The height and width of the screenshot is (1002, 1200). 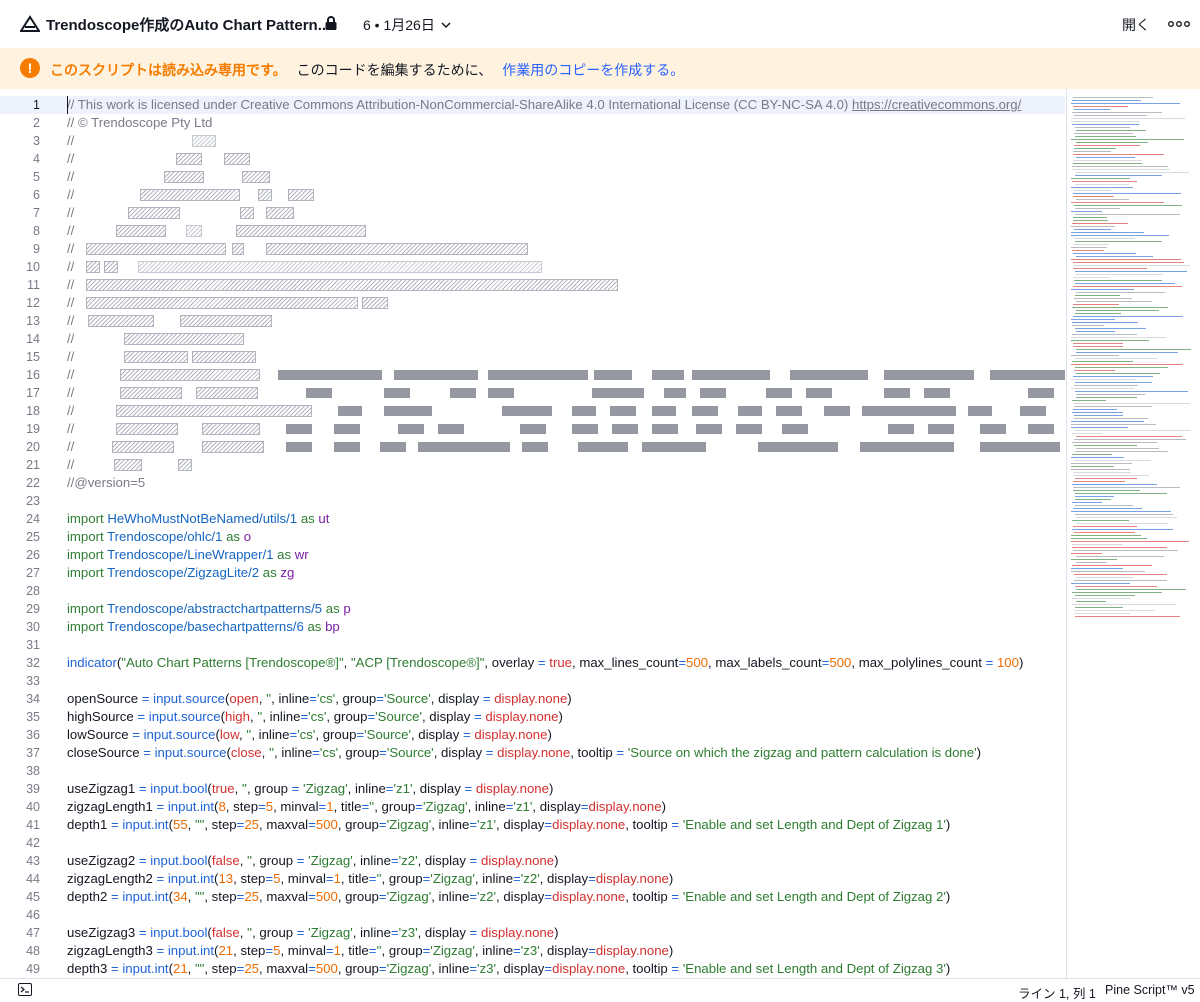 What do you see at coordinates (36, 105) in the screenshot?
I see `line-number: 1` at bounding box center [36, 105].